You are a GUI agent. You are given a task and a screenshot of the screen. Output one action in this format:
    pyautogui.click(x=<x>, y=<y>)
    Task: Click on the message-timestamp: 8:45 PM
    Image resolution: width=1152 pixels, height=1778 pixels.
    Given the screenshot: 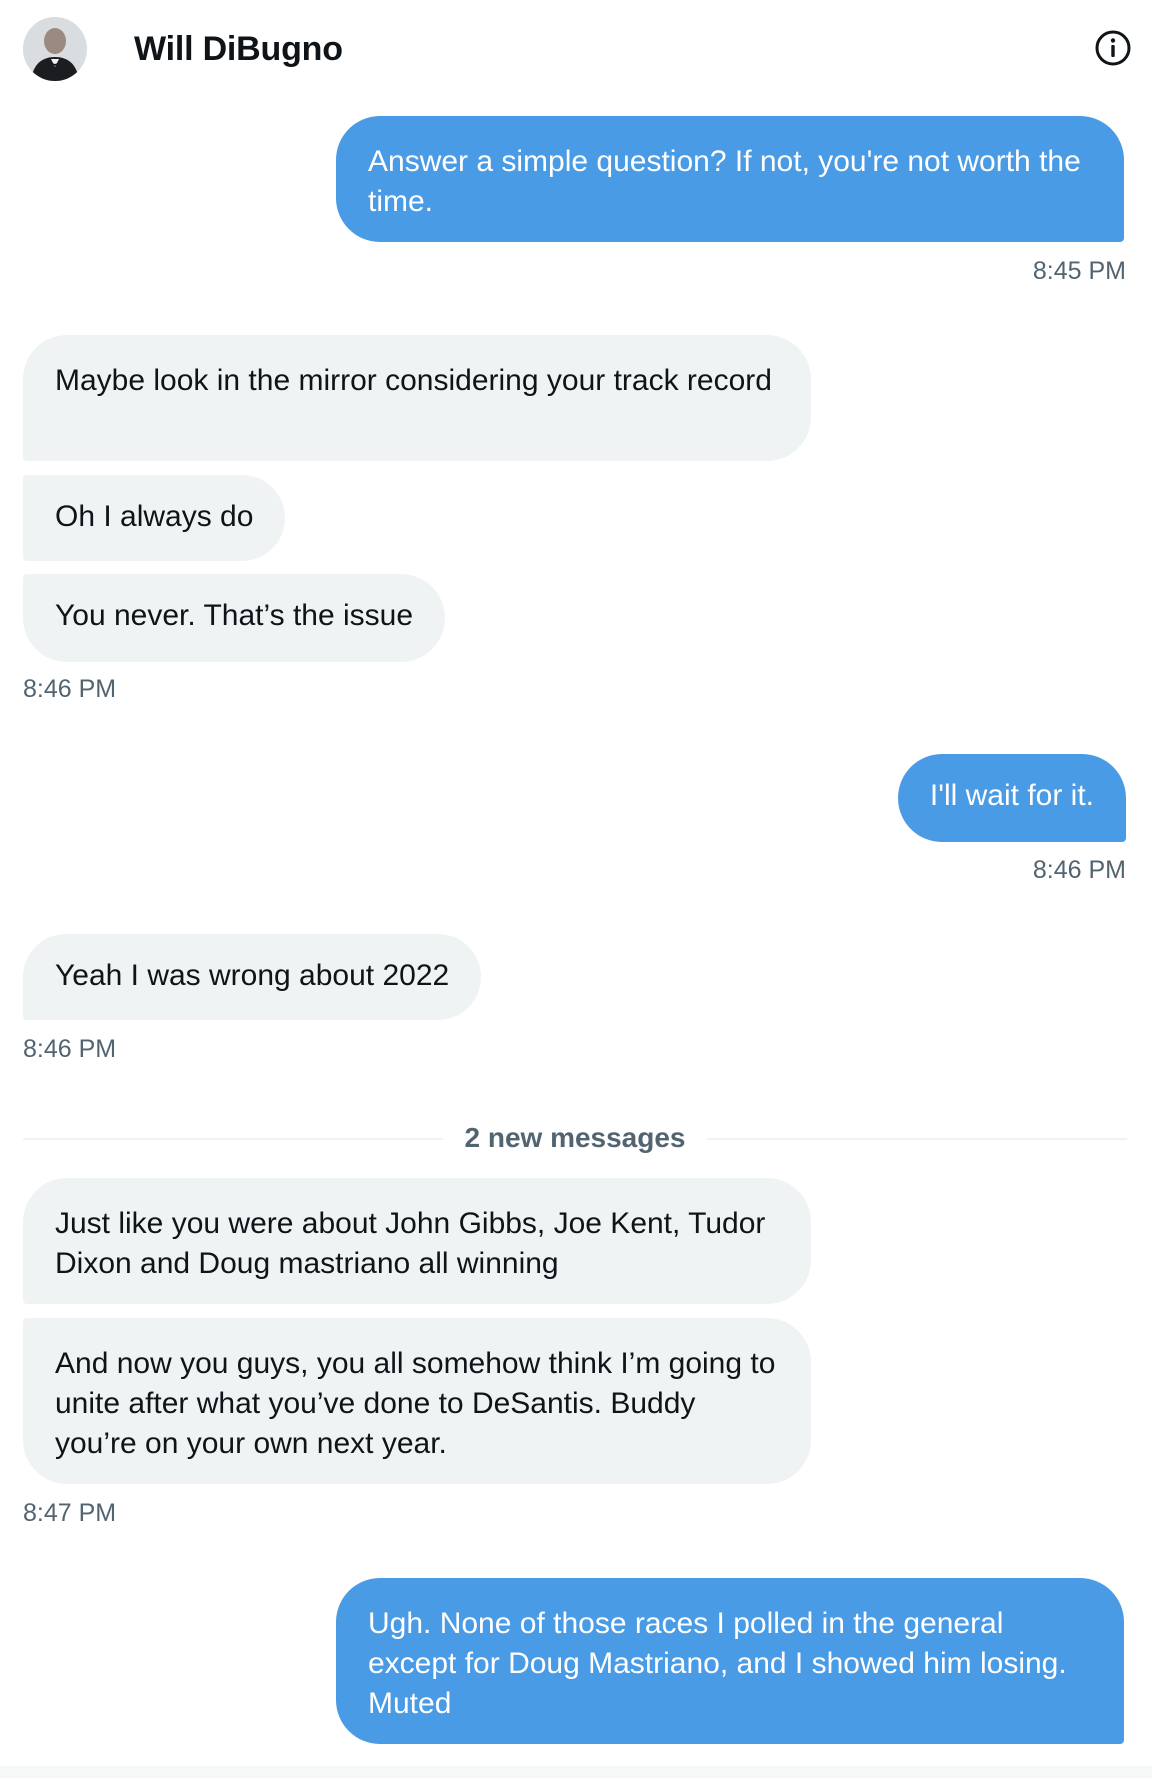 What is the action you would take?
    pyautogui.click(x=1079, y=271)
    